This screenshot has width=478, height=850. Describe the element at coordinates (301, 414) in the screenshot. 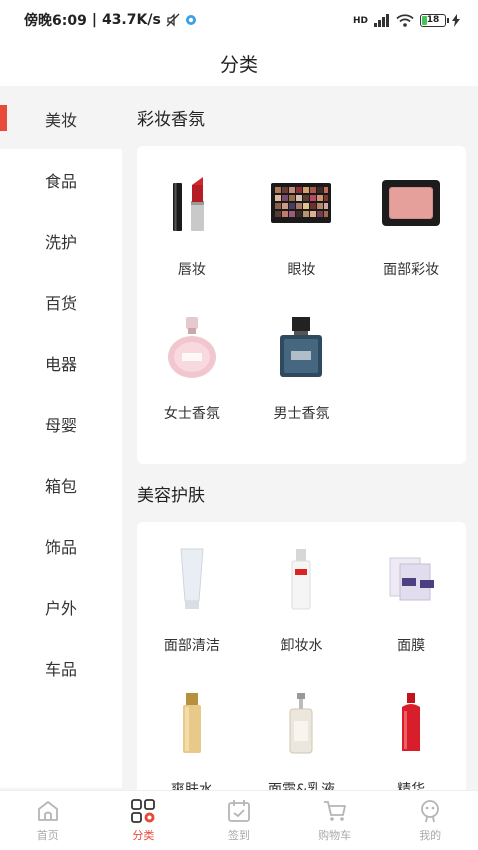

I see `subcategory-label: 男士香氛` at that location.